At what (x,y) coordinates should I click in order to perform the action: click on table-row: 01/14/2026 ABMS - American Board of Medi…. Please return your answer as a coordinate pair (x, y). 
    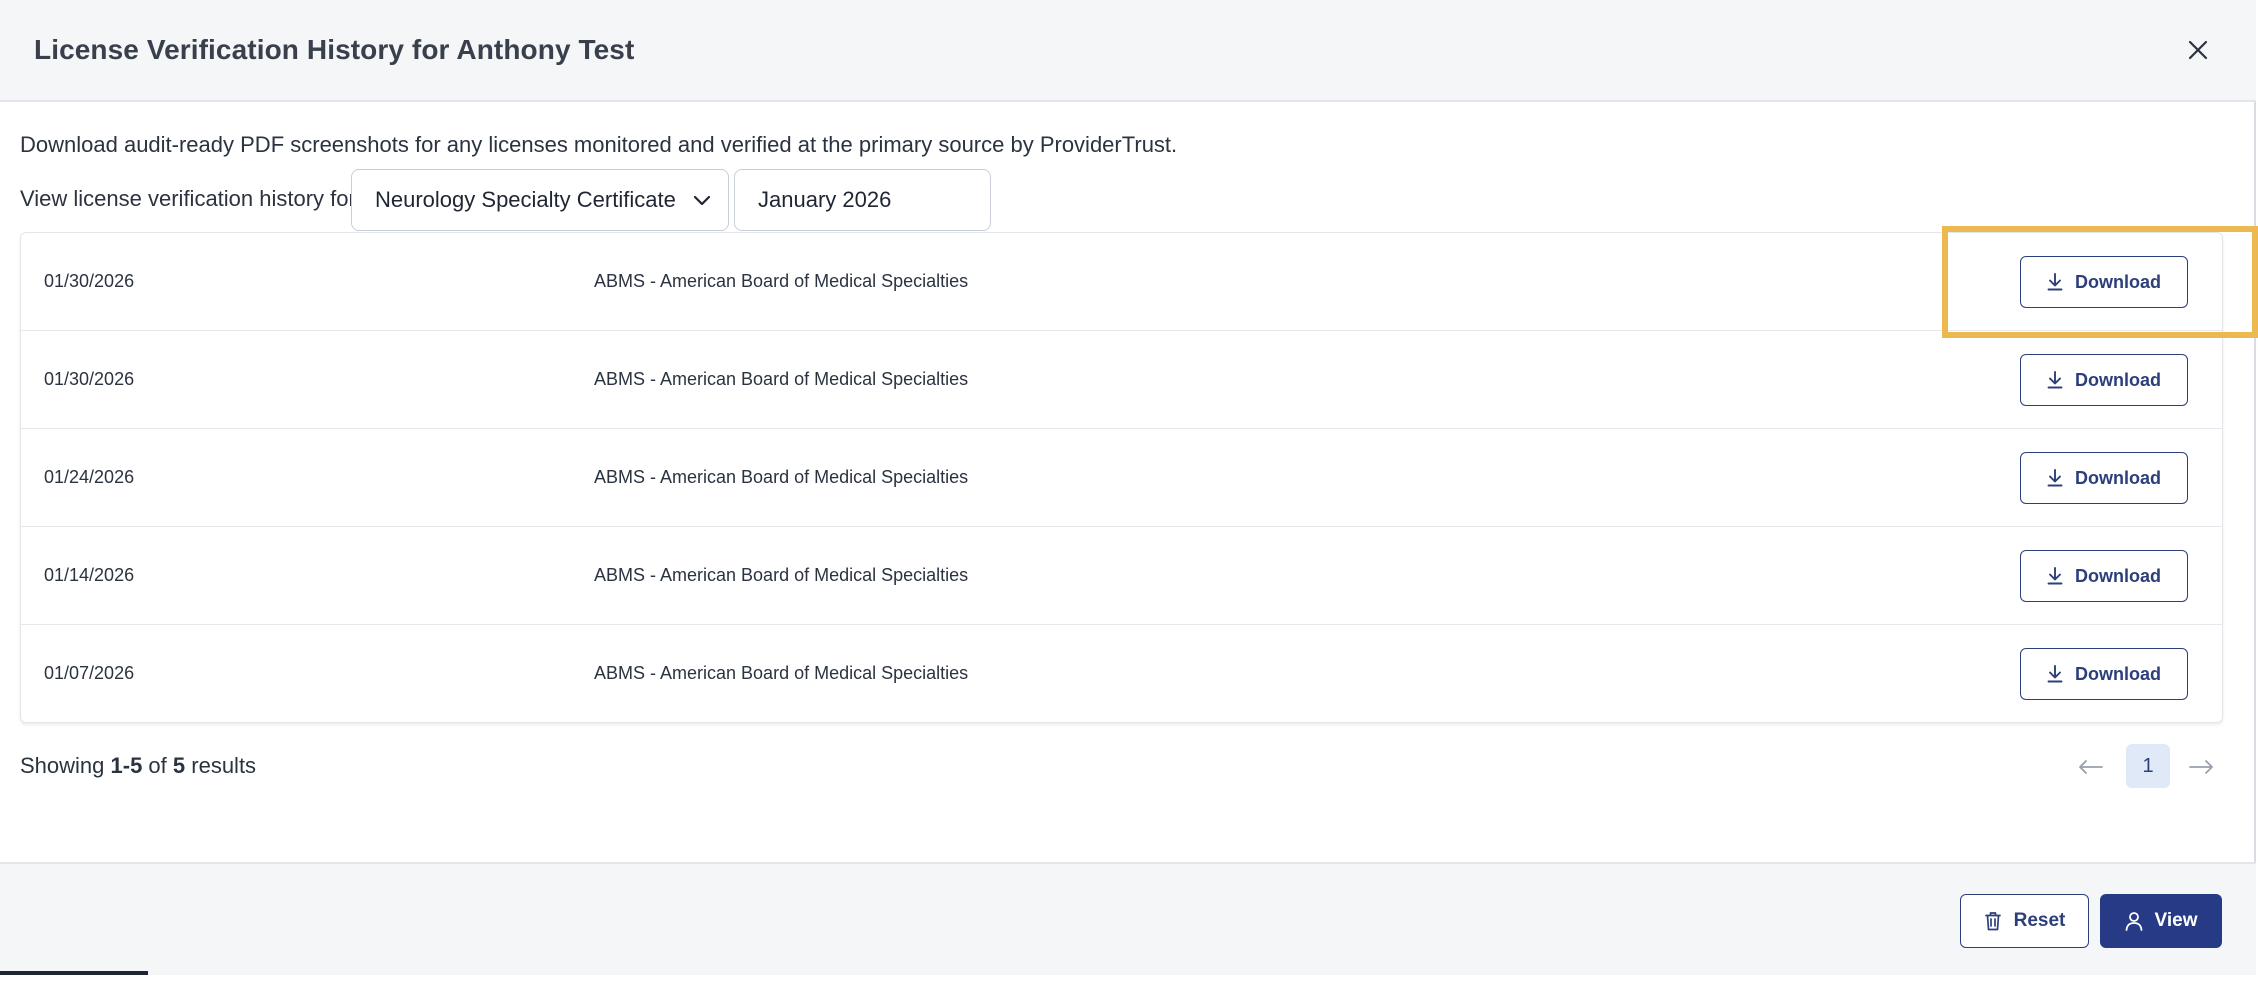
    Looking at the image, I should click on (1121, 576).